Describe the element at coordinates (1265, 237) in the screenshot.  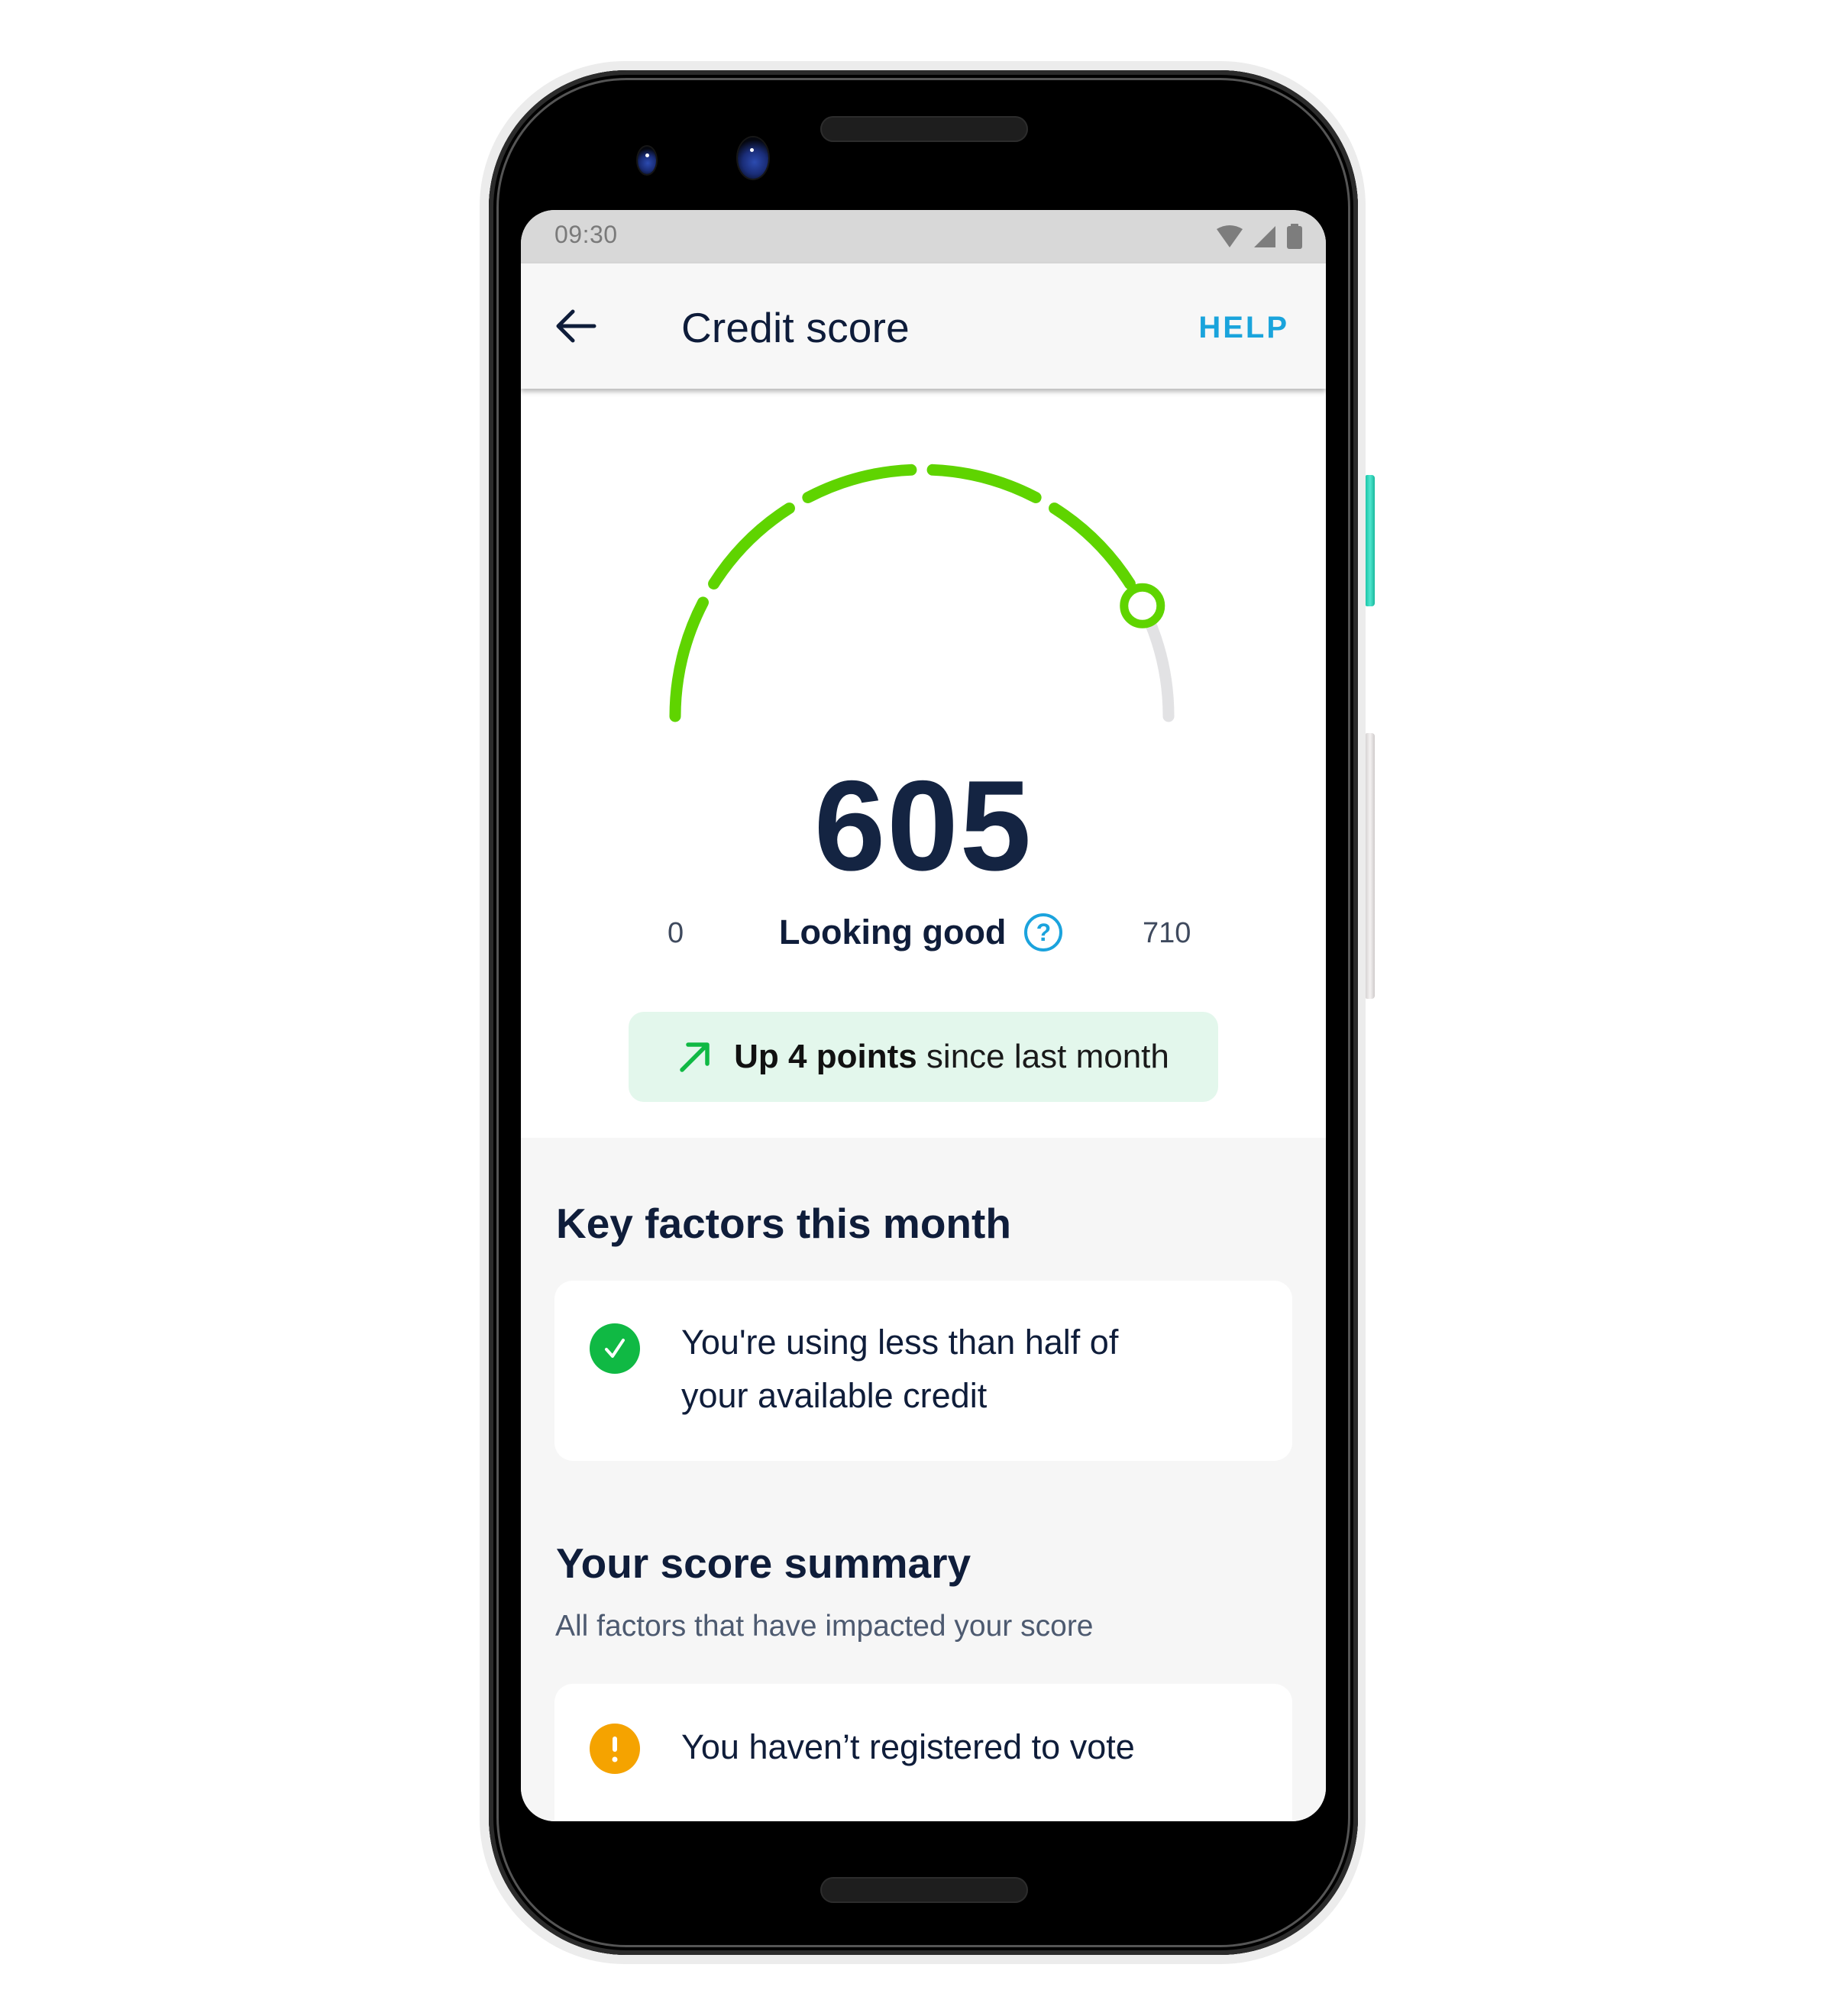
I see `cellular-signal-icon` at that location.